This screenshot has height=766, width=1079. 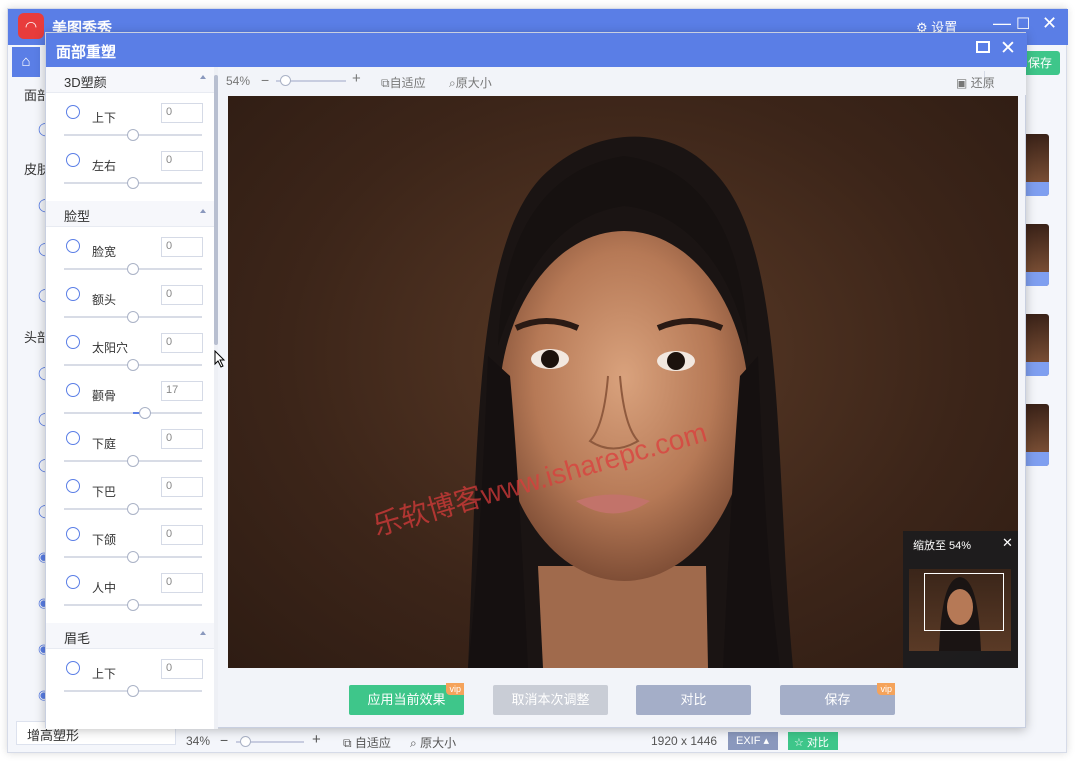 What do you see at coordinates (130, 401) in the screenshot?
I see `adjust-row: 颧骨 17` at bounding box center [130, 401].